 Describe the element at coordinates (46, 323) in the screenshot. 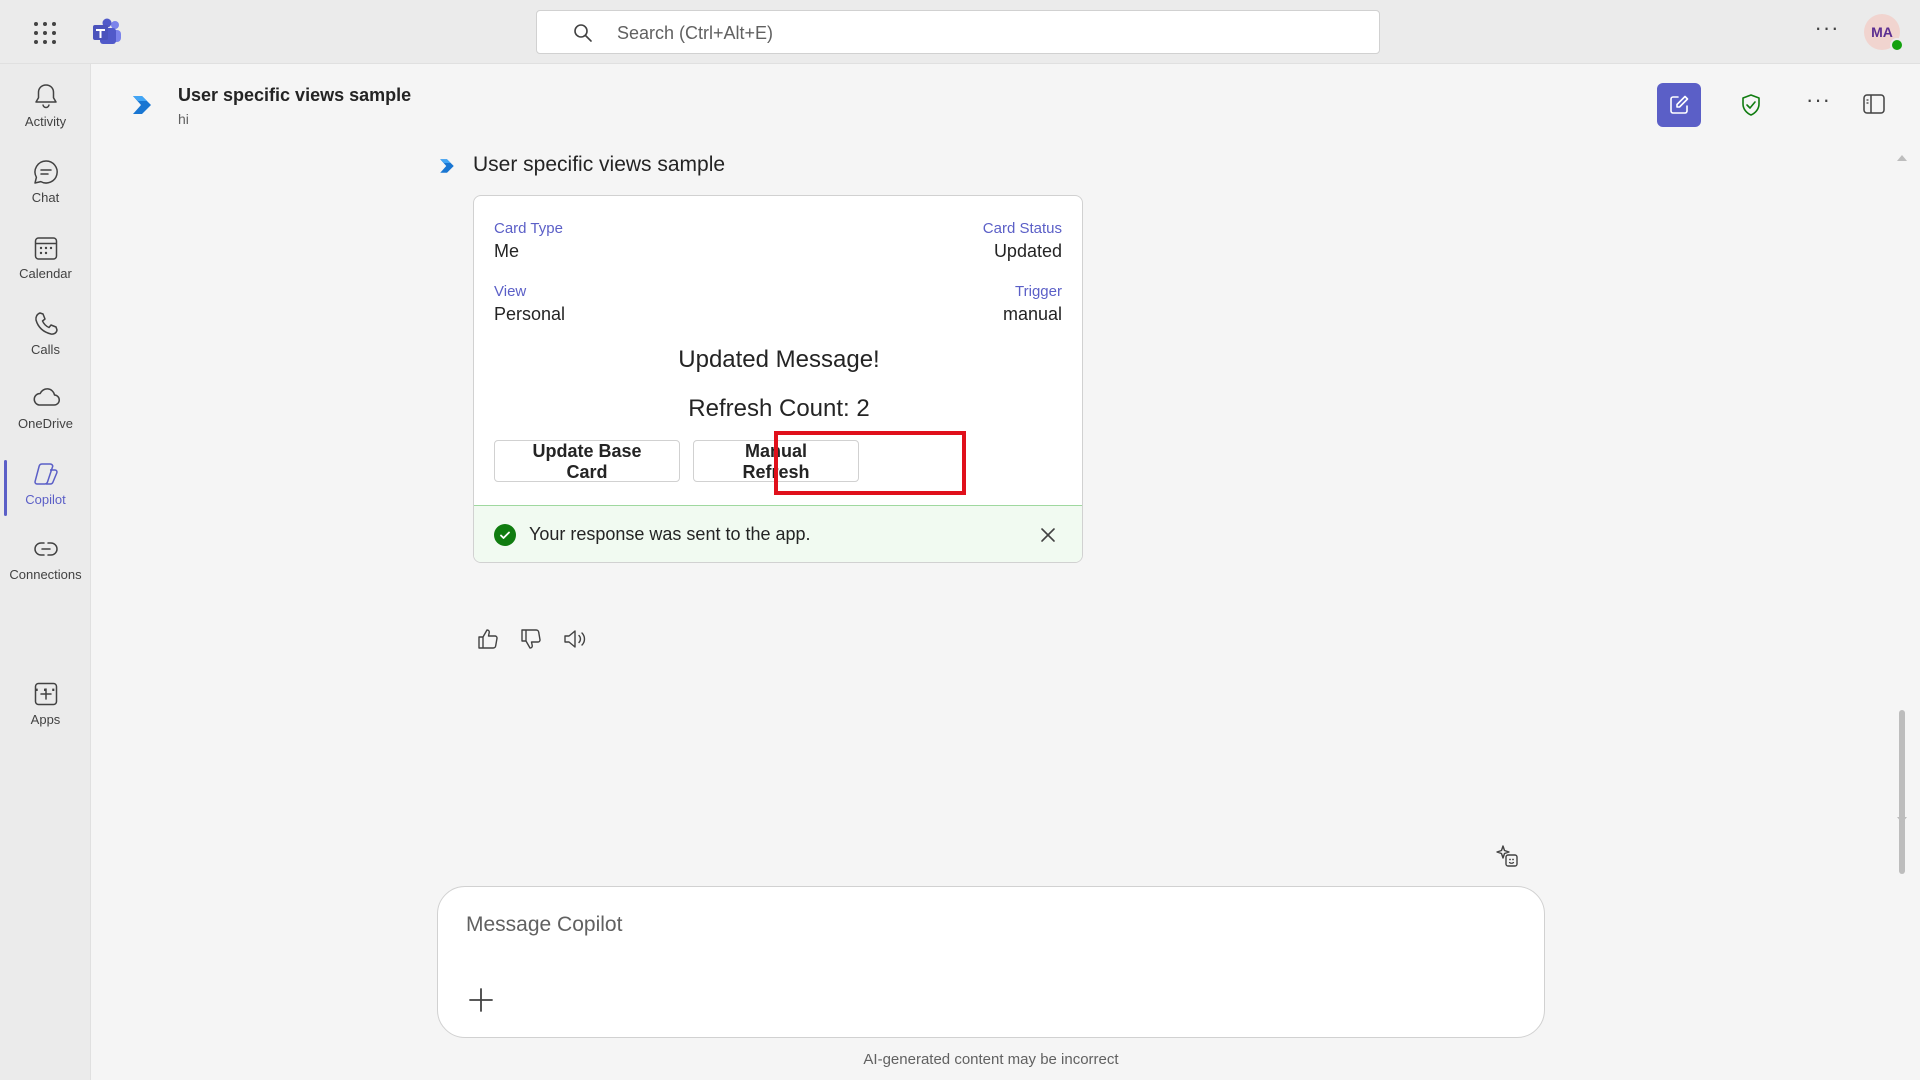

I see `phone-icon` at that location.